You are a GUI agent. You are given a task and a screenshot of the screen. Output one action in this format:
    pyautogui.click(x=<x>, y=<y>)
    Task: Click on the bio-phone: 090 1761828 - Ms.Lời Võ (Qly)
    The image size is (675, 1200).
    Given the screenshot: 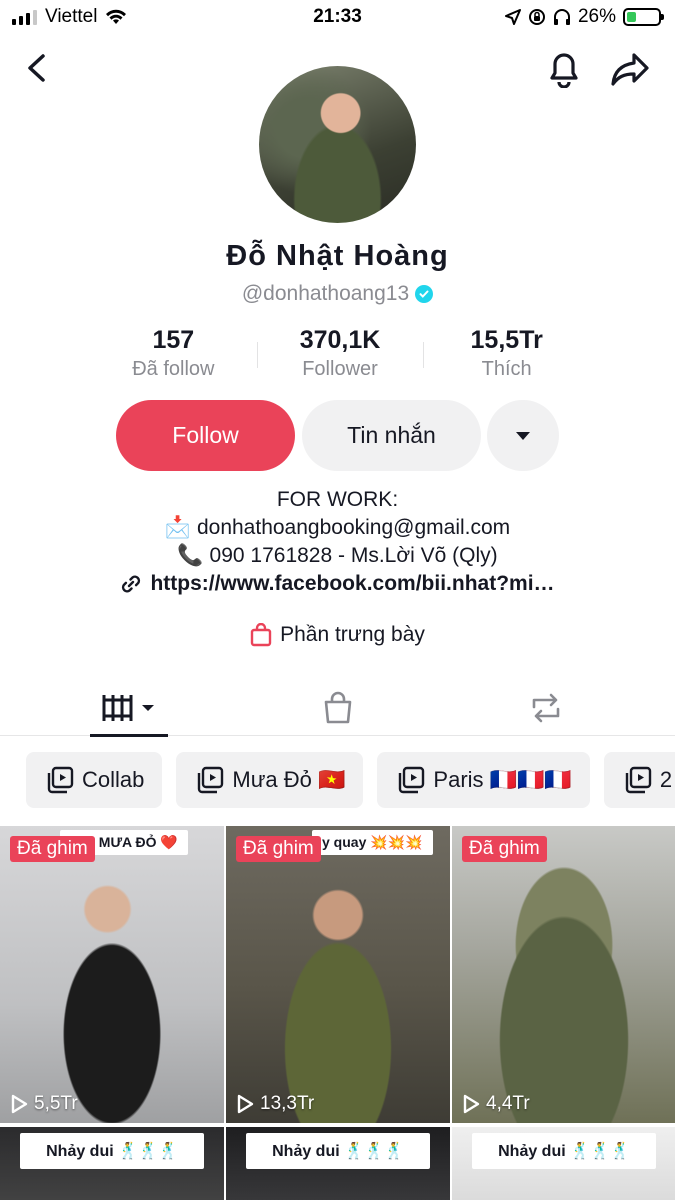 What is the action you would take?
    pyautogui.click(x=353, y=555)
    